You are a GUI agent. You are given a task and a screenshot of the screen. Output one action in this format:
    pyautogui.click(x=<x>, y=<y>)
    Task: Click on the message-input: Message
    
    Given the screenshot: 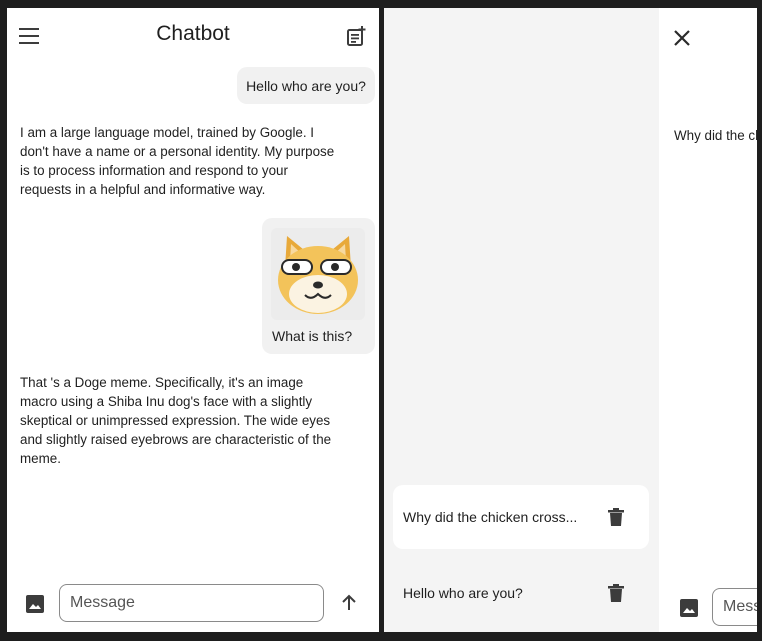 What is the action you would take?
    pyautogui.click(x=734, y=607)
    